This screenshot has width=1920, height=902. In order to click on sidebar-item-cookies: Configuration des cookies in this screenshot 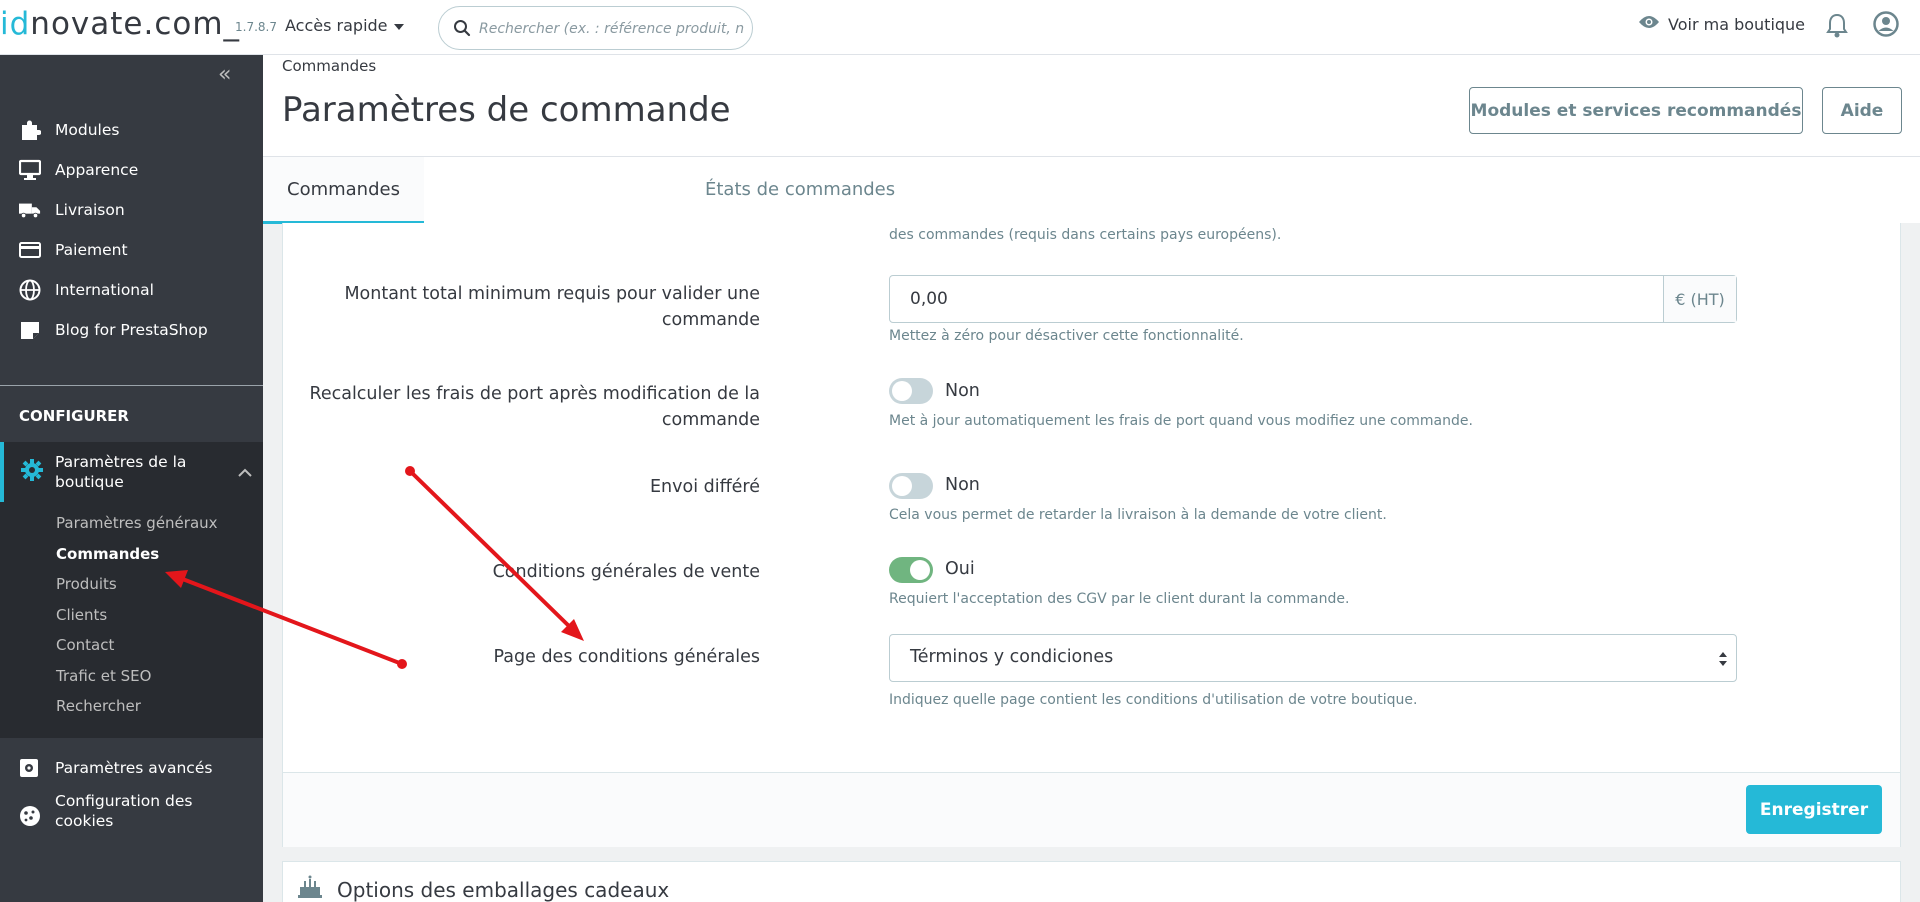, I will do `click(131, 816)`.